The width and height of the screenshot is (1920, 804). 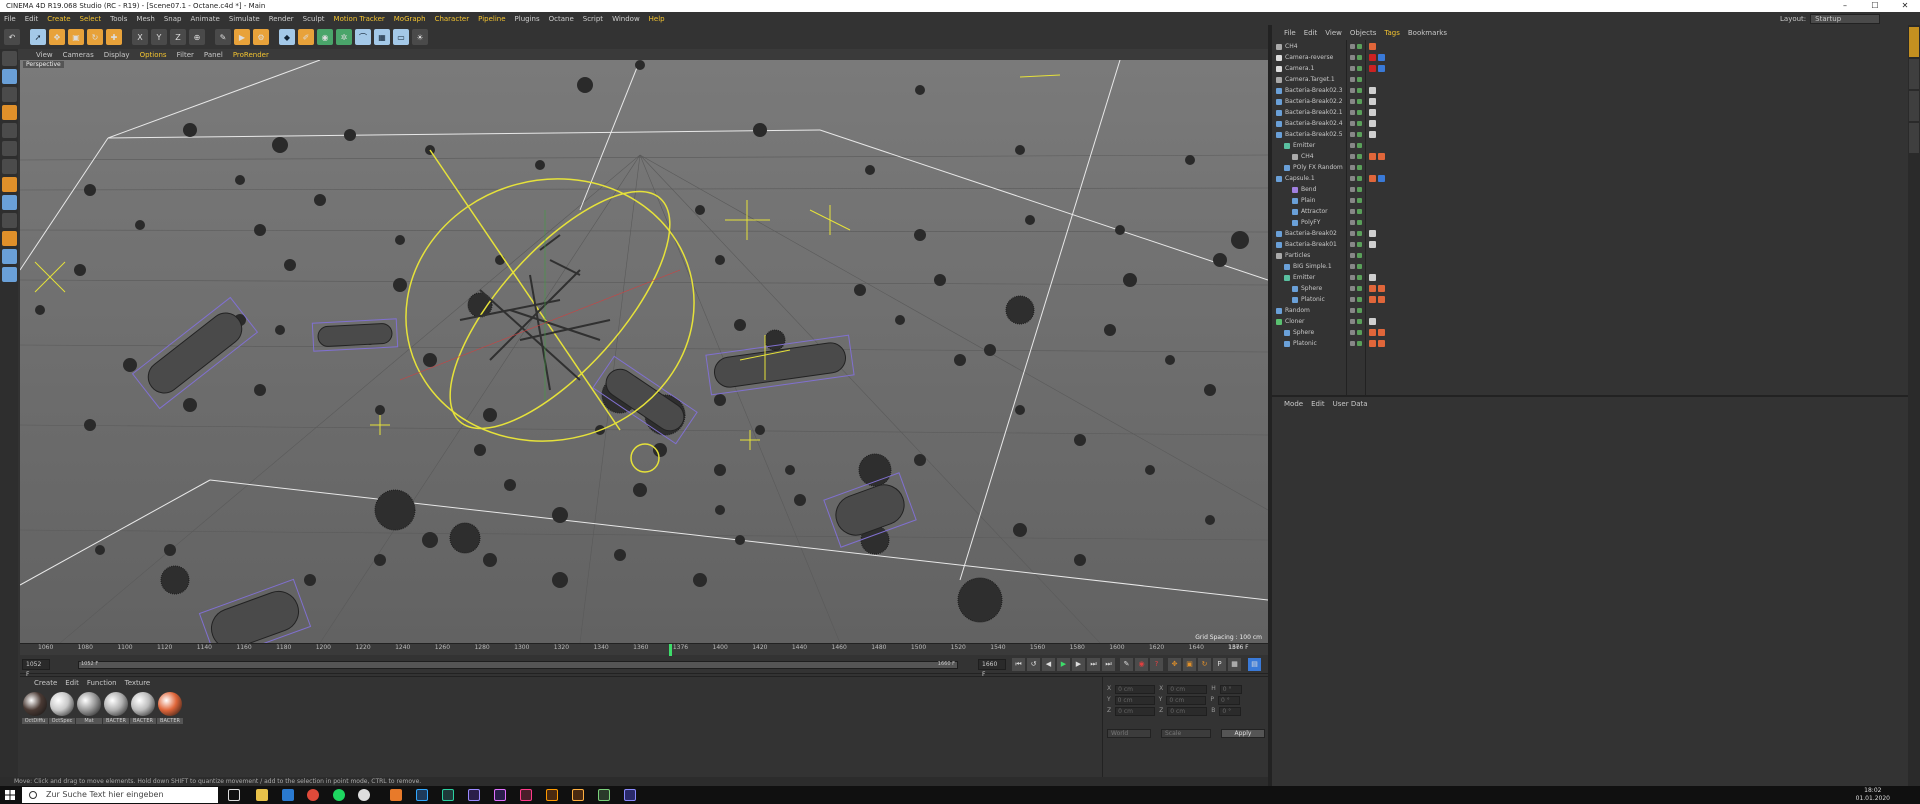 I want to click on object-name: Bacteria-Break02.2, so click(x=1314, y=101).